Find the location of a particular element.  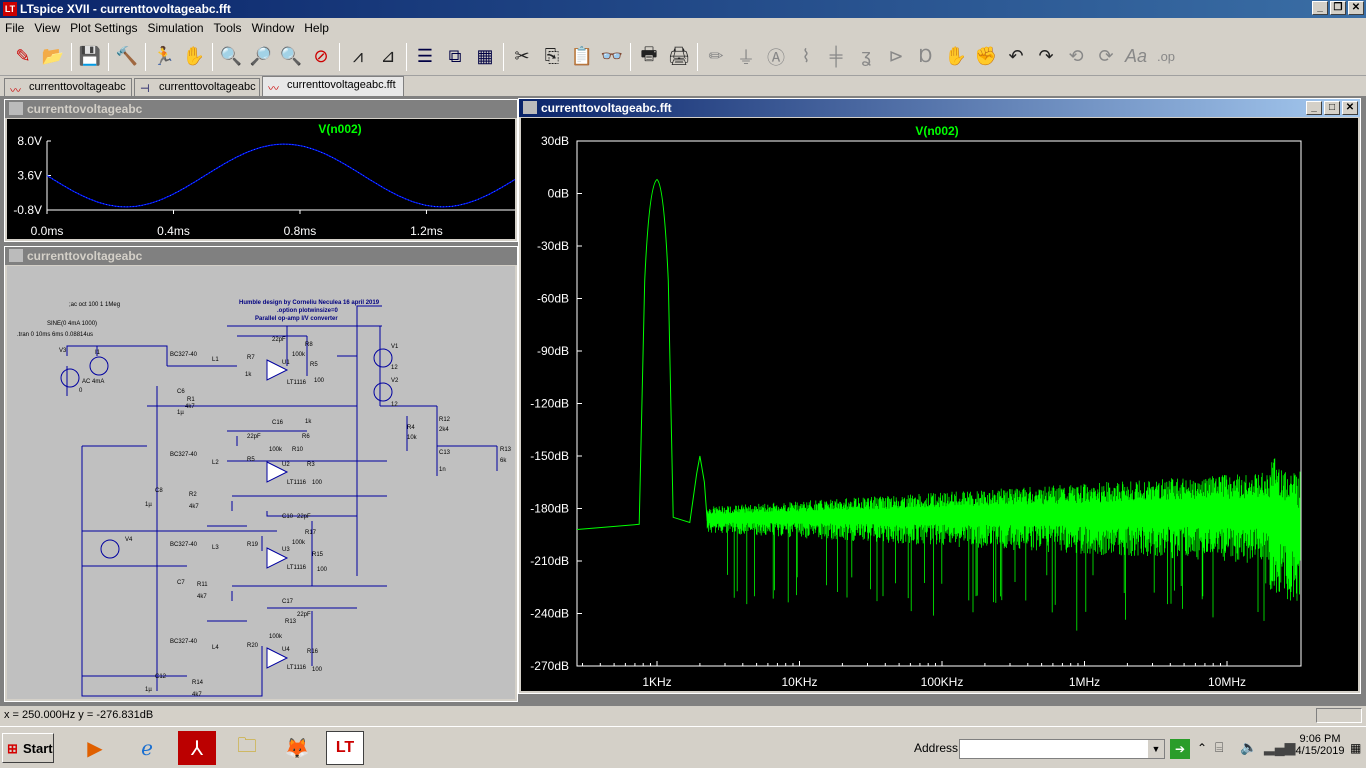

zoom-in-icon: 🔍 is located at coordinates (231, 57).